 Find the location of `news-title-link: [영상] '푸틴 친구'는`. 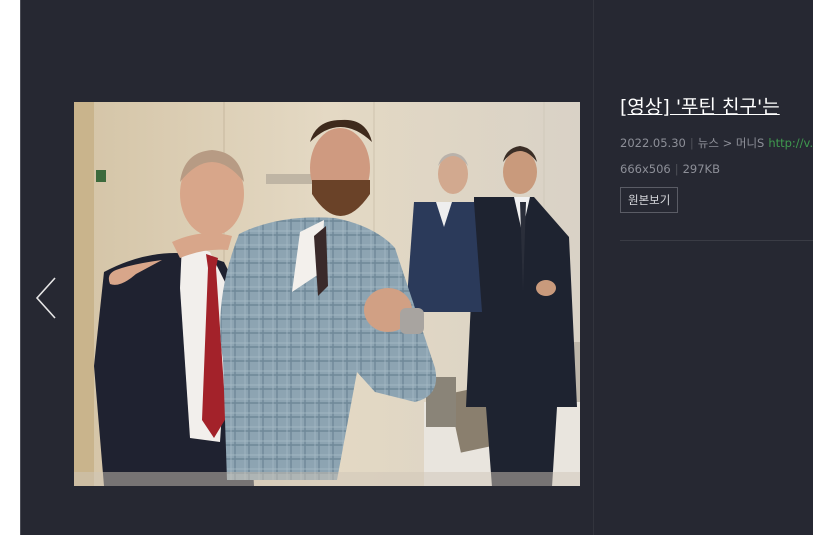

news-title-link: [영상] '푸틴 친구'는 is located at coordinates (716, 107).